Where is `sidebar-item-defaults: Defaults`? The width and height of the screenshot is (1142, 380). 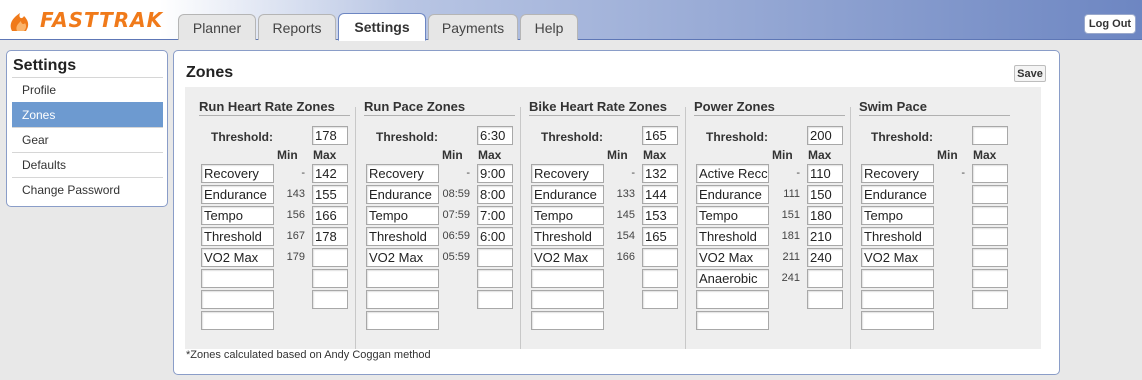 sidebar-item-defaults: Defaults is located at coordinates (87, 164).